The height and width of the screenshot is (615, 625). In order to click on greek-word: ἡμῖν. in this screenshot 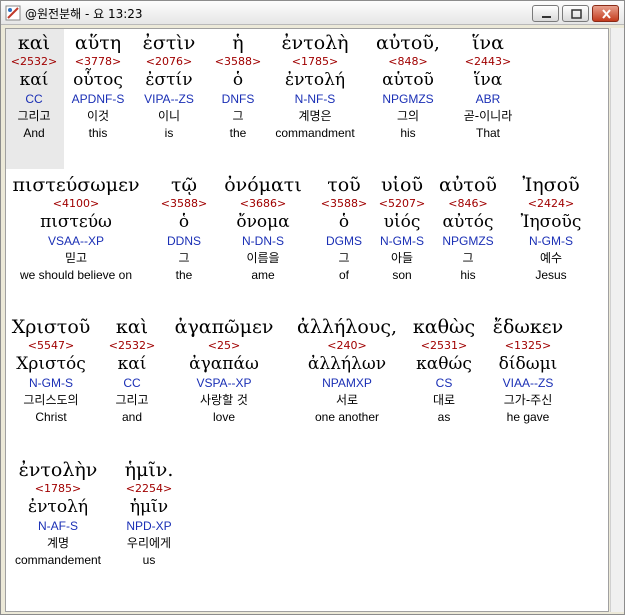, I will do `click(149, 470)`.